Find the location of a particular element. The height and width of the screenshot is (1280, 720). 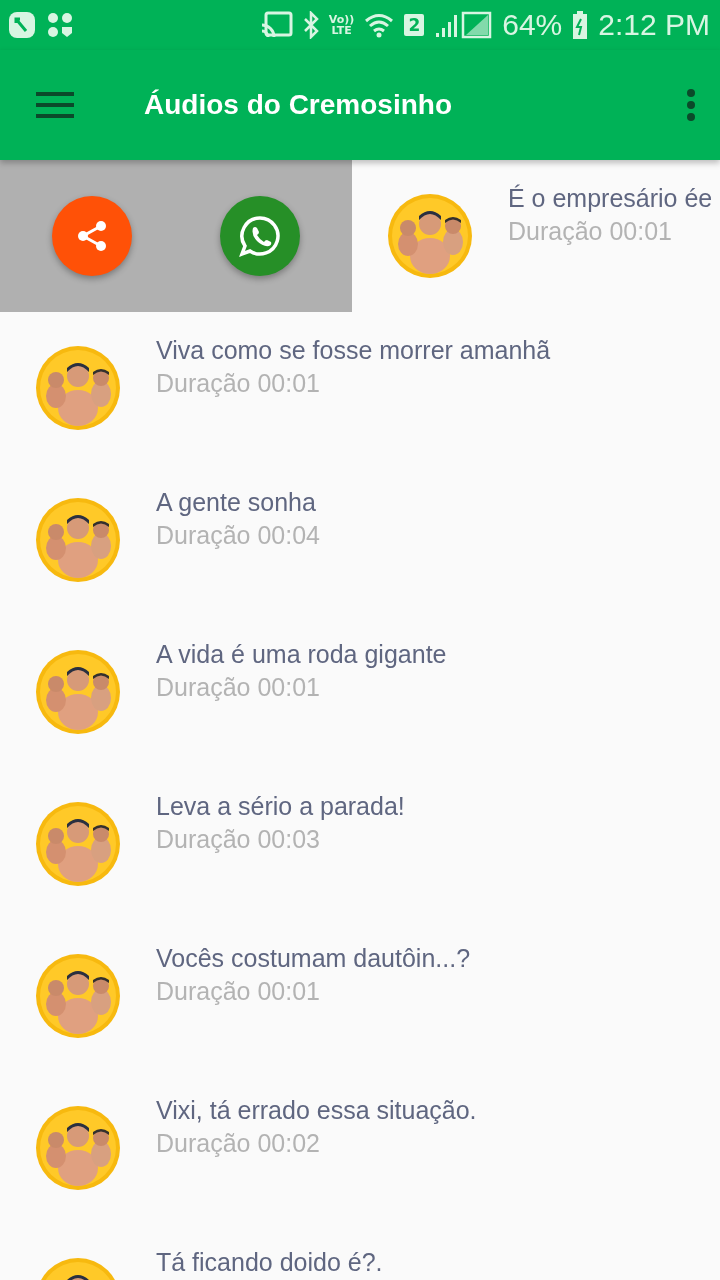

more-options-button is located at coordinates (691, 105).